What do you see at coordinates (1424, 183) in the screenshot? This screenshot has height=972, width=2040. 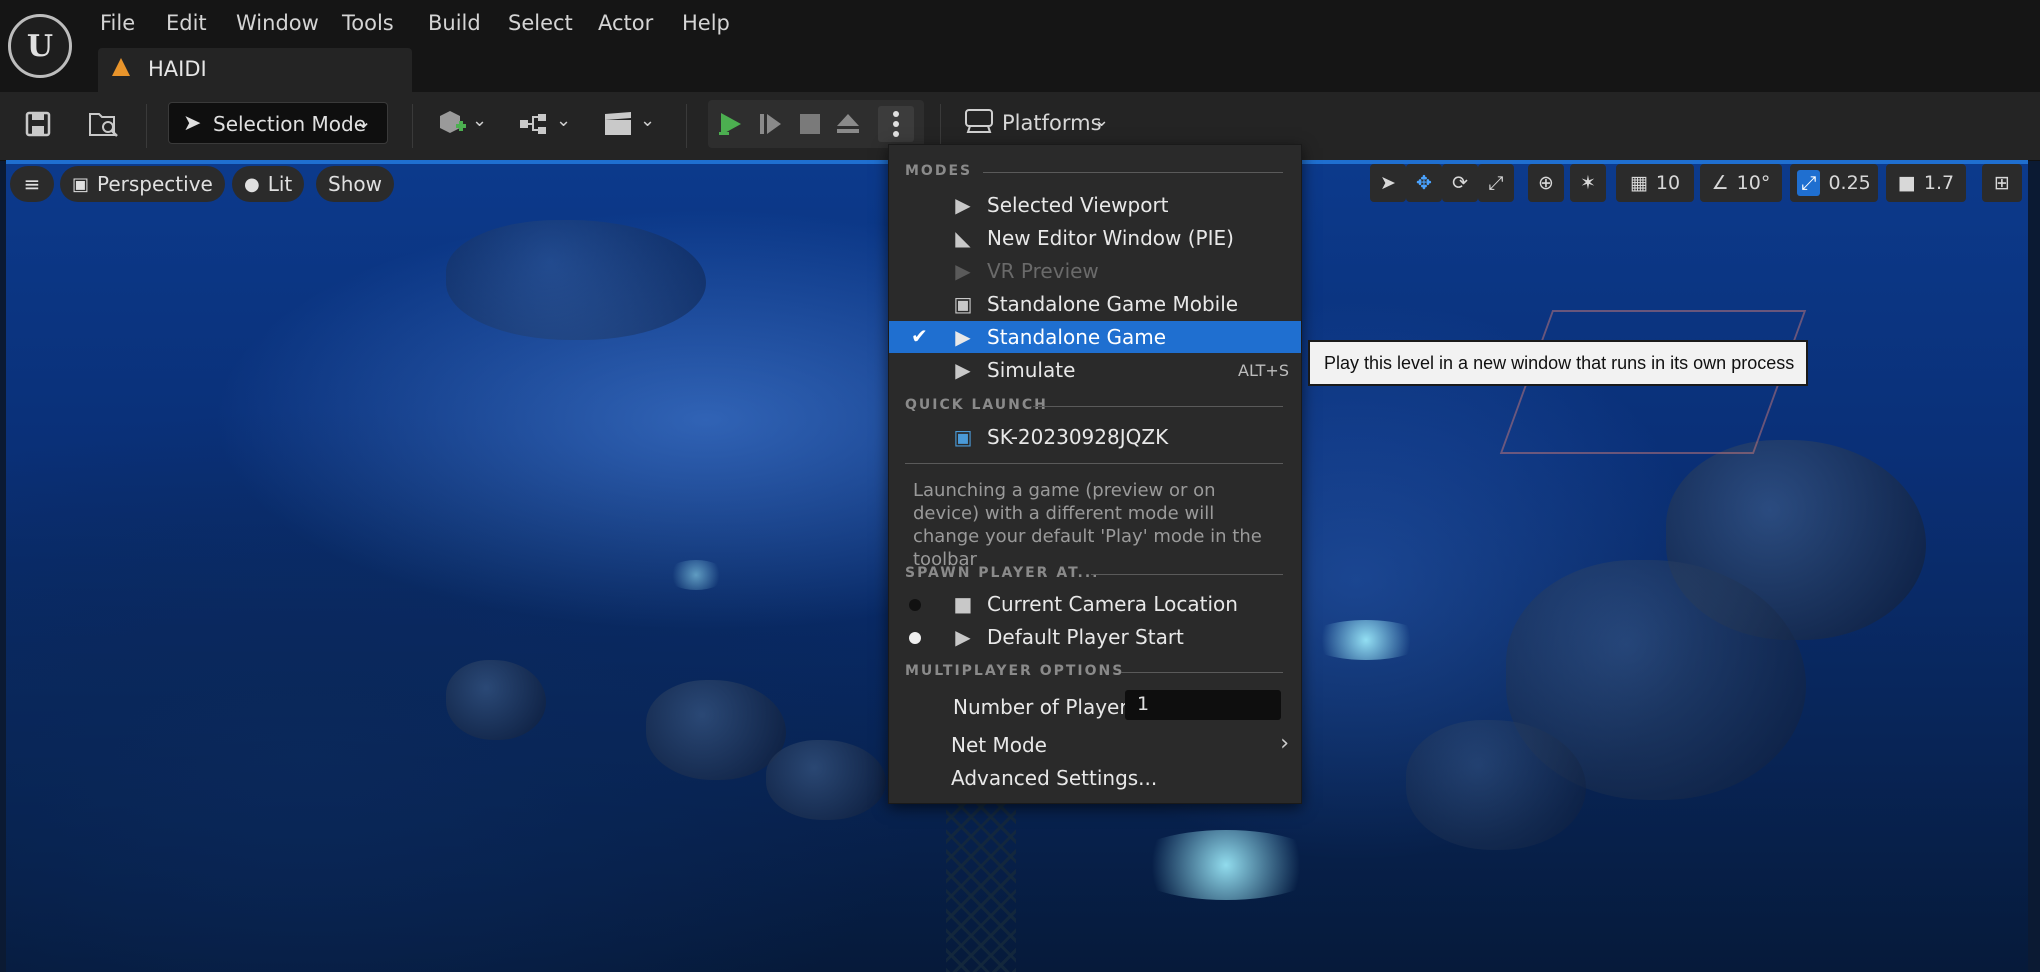 I see `translate-tool-icon: ✥` at bounding box center [1424, 183].